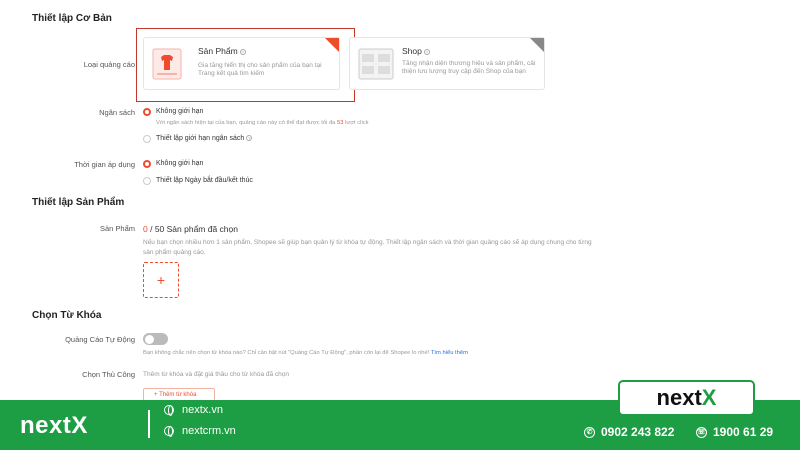 Image resolution: width=800 pixels, height=450 pixels. Describe the element at coordinates (100, 339) in the screenshot. I see `auto-ad-label: Quảng Cáo Tự Động` at that location.